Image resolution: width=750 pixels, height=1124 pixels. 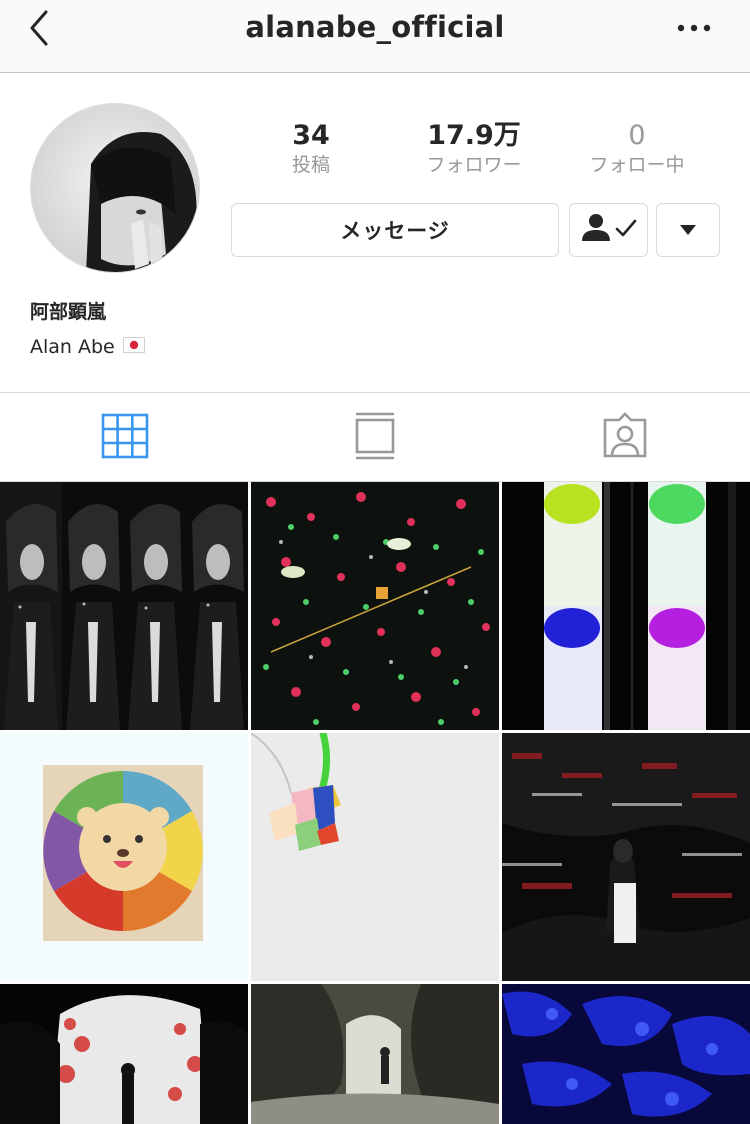 What do you see at coordinates (311, 135) in the screenshot?
I see `posts-count: 34` at bounding box center [311, 135].